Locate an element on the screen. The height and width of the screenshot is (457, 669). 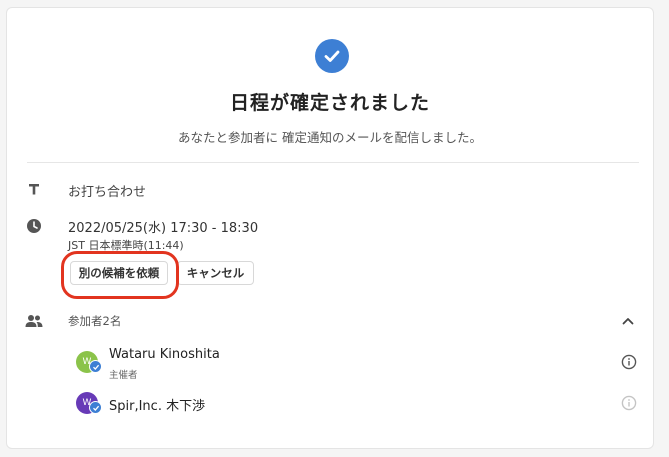
page-title: 日程が確定されました is located at coordinates (329, 103).